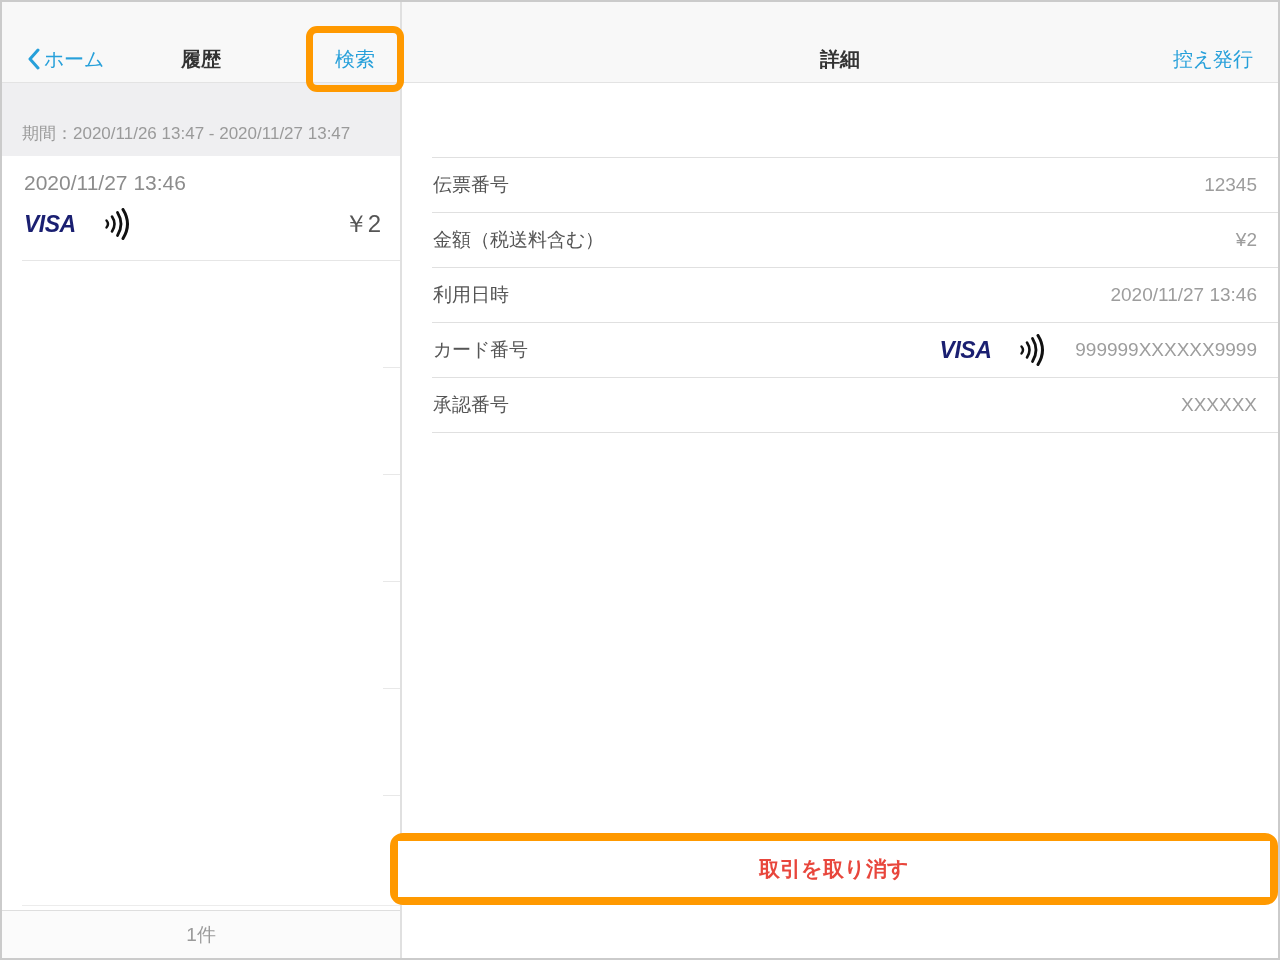 This screenshot has height=960, width=1280. What do you see at coordinates (105, 183) in the screenshot?
I see `transaction-datetime: 2020/11/27 13:46` at bounding box center [105, 183].